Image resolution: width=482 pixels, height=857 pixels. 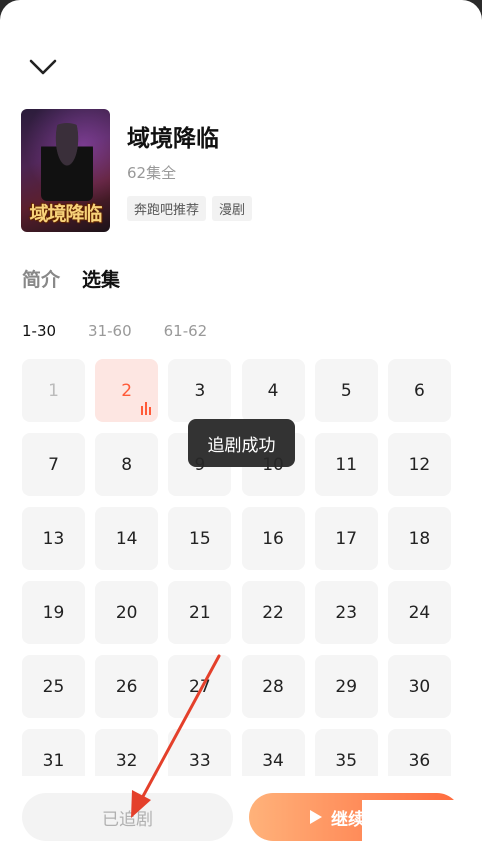 I want to click on show-title: 域境降临, so click(x=173, y=139).